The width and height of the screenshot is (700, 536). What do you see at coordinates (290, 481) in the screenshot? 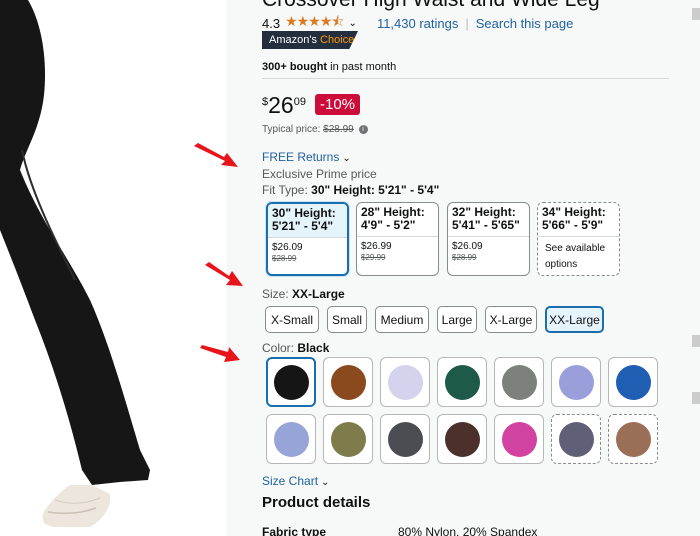
I see `size-chart-text: Size Chart` at bounding box center [290, 481].